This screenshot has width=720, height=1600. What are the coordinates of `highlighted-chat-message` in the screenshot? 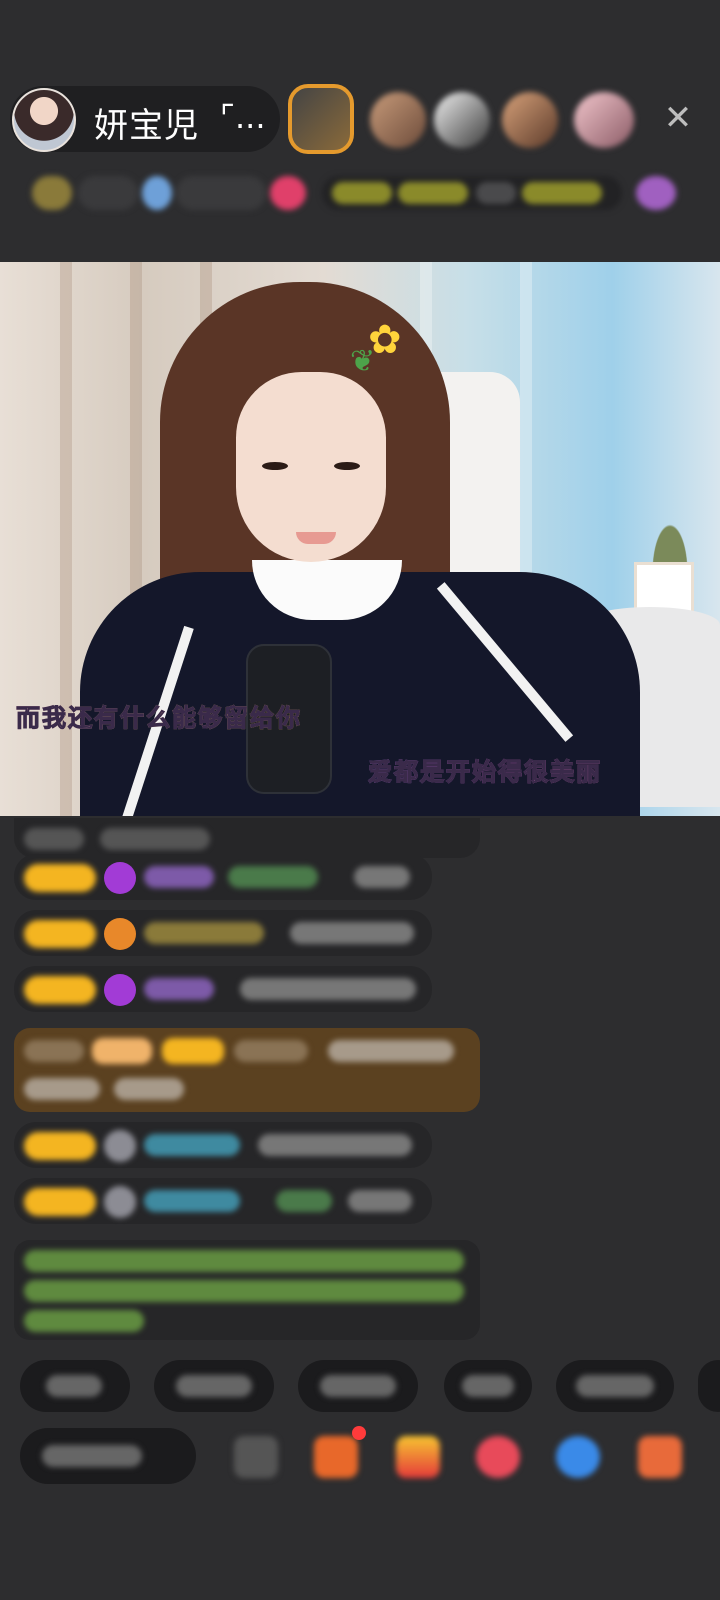 It's located at (247, 1070).